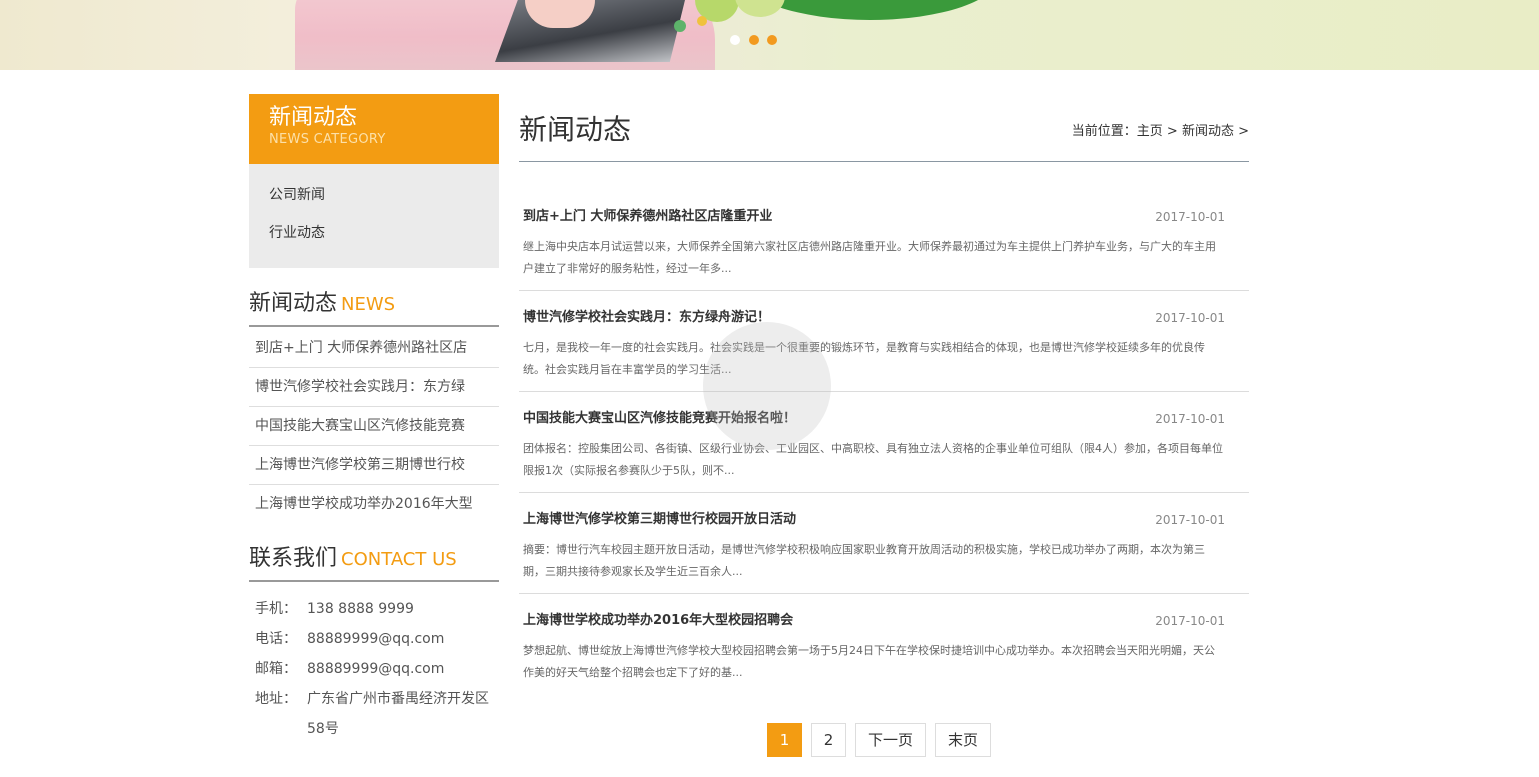 This screenshot has height=777, width=1539. I want to click on next-page-button: 下一页, so click(891, 740).